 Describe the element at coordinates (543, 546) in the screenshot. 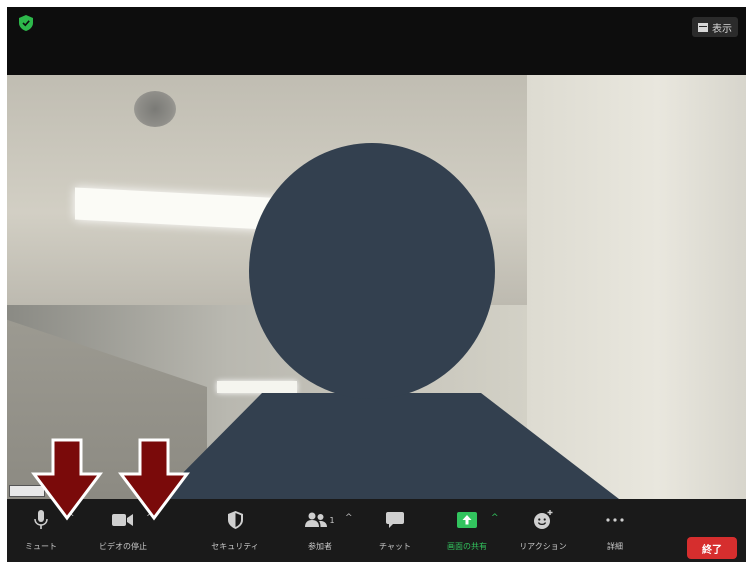

I see `reactions-label: リアクション` at that location.